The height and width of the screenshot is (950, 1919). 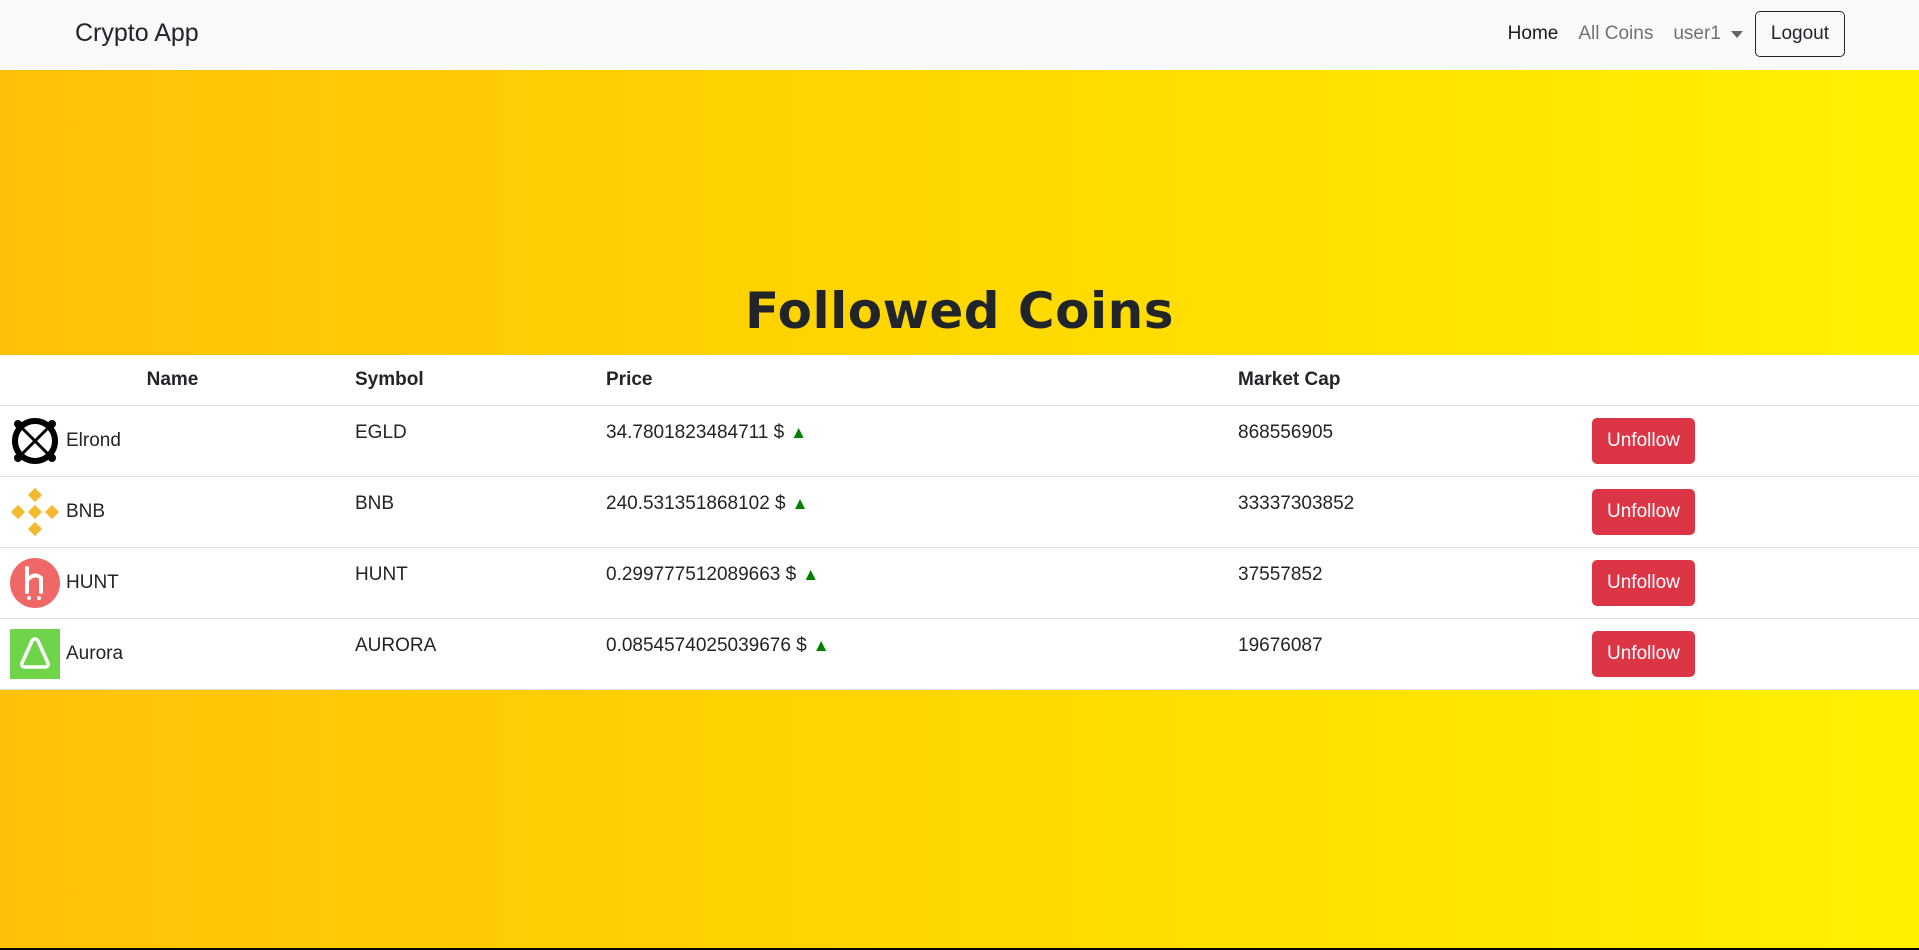 What do you see at coordinates (375, 503) in the screenshot?
I see `coin-symbol: BNB` at bounding box center [375, 503].